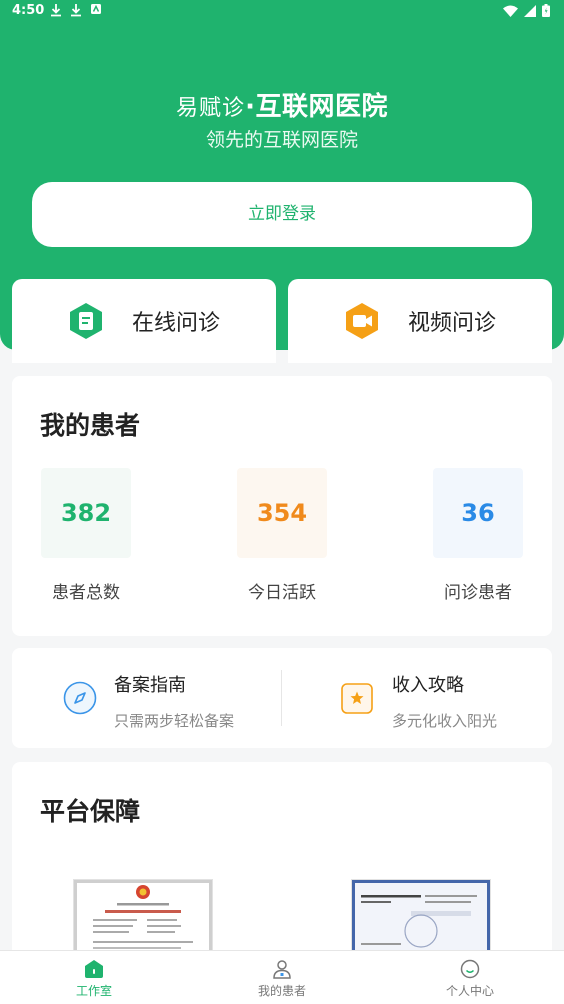  What do you see at coordinates (80, 698) in the screenshot?
I see `compass-icon` at bounding box center [80, 698].